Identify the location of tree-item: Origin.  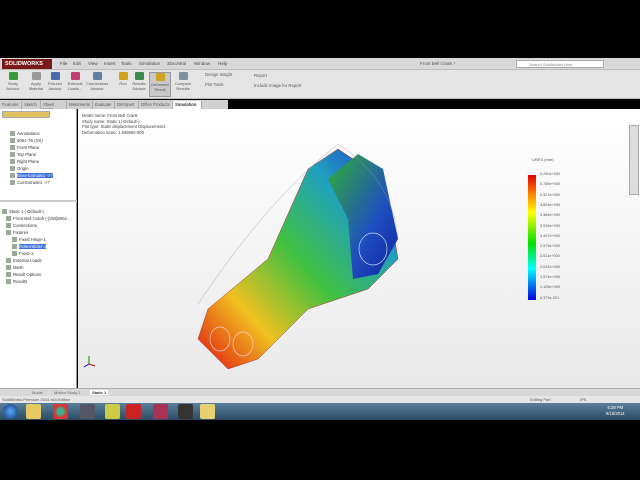
(37, 168).